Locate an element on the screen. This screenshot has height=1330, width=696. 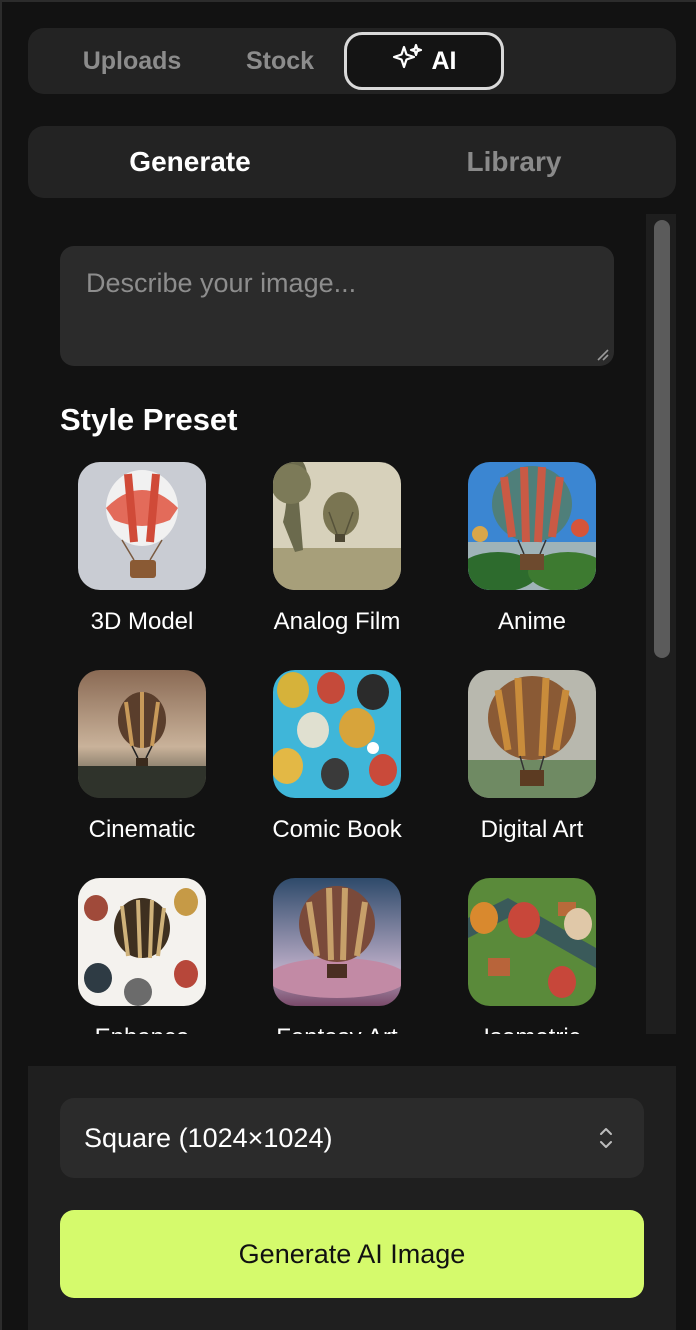
preset-label: Analog Film is located at coordinates (337, 621).